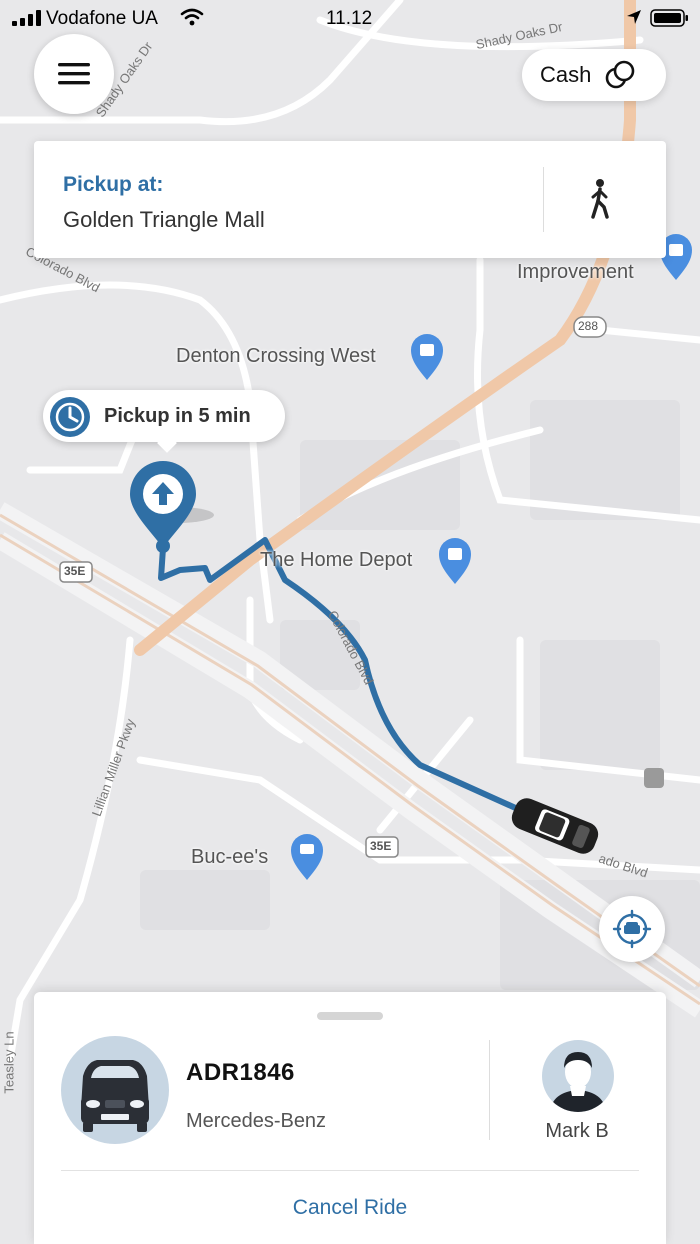 This screenshot has height=1244, width=700. Describe the element at coordinates (578, 1082) in the screenshot. I see `driver-person-icon` at that location.